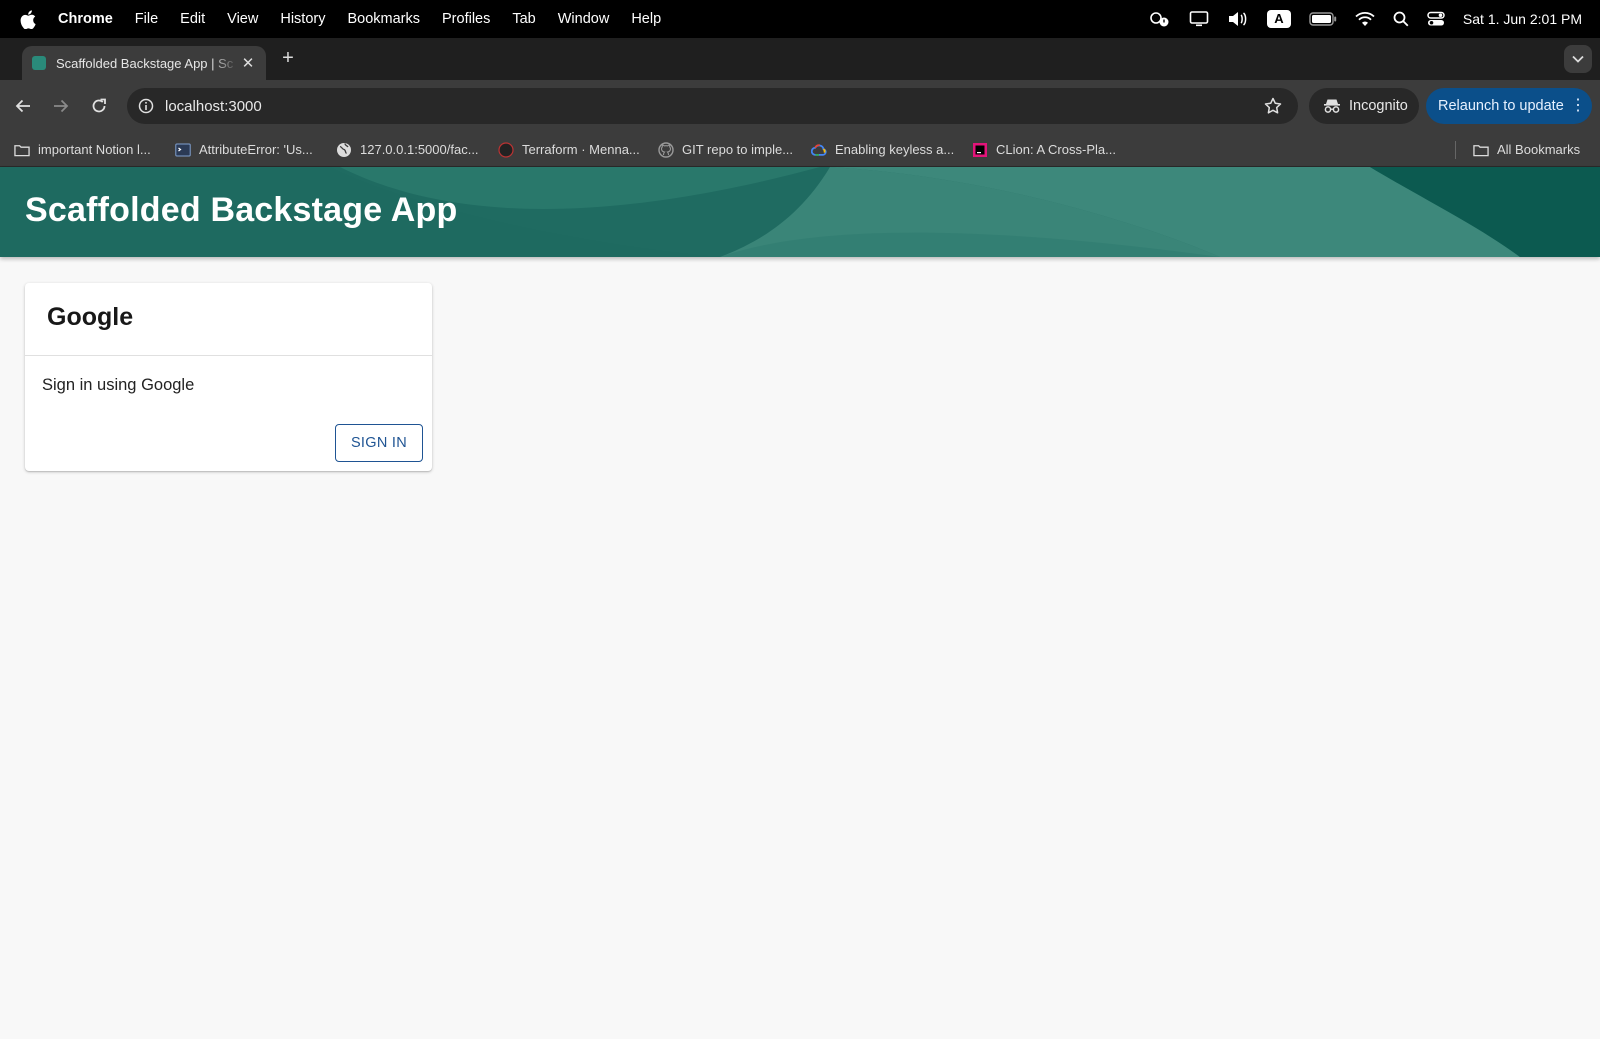  I want to click on menu-tab: Tab, so click(523, 19).